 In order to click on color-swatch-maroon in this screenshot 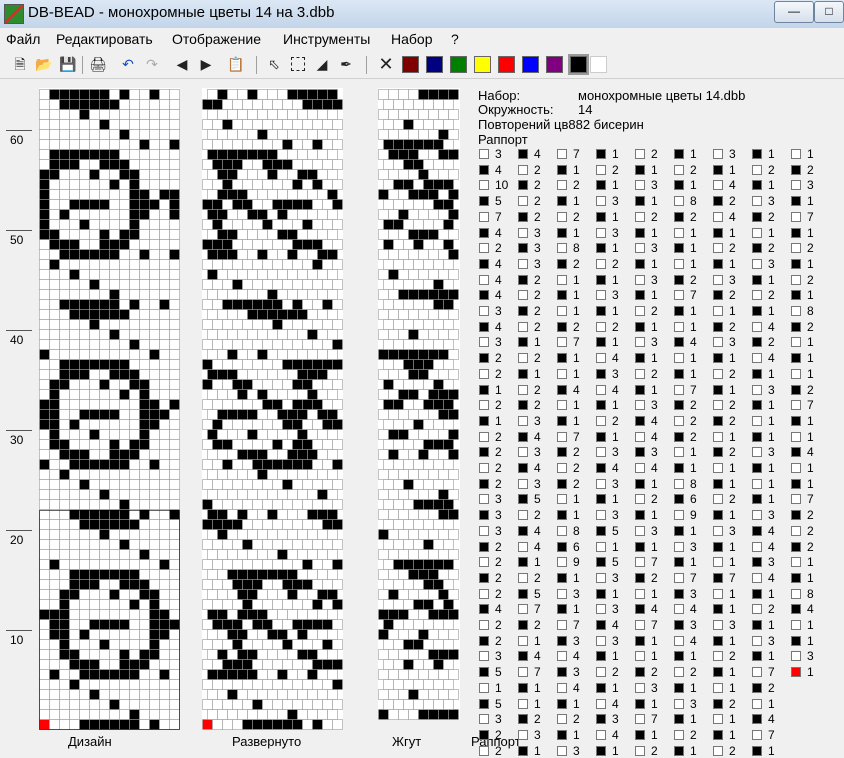, I will do `click(410, 64)`.